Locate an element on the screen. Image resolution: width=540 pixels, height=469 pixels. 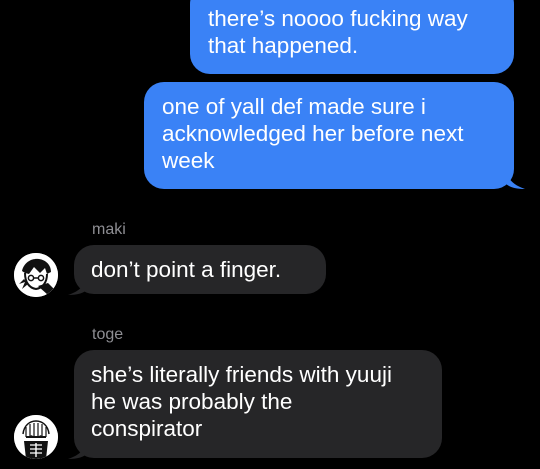
outgoing-message-1: there’s noooo fucking way that happened. is located at coordinates (352, 37).